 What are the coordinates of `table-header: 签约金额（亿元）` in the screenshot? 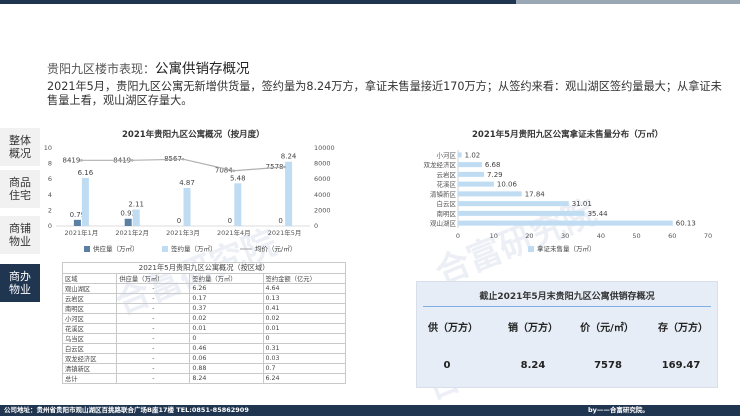 It's located at (304, 278).